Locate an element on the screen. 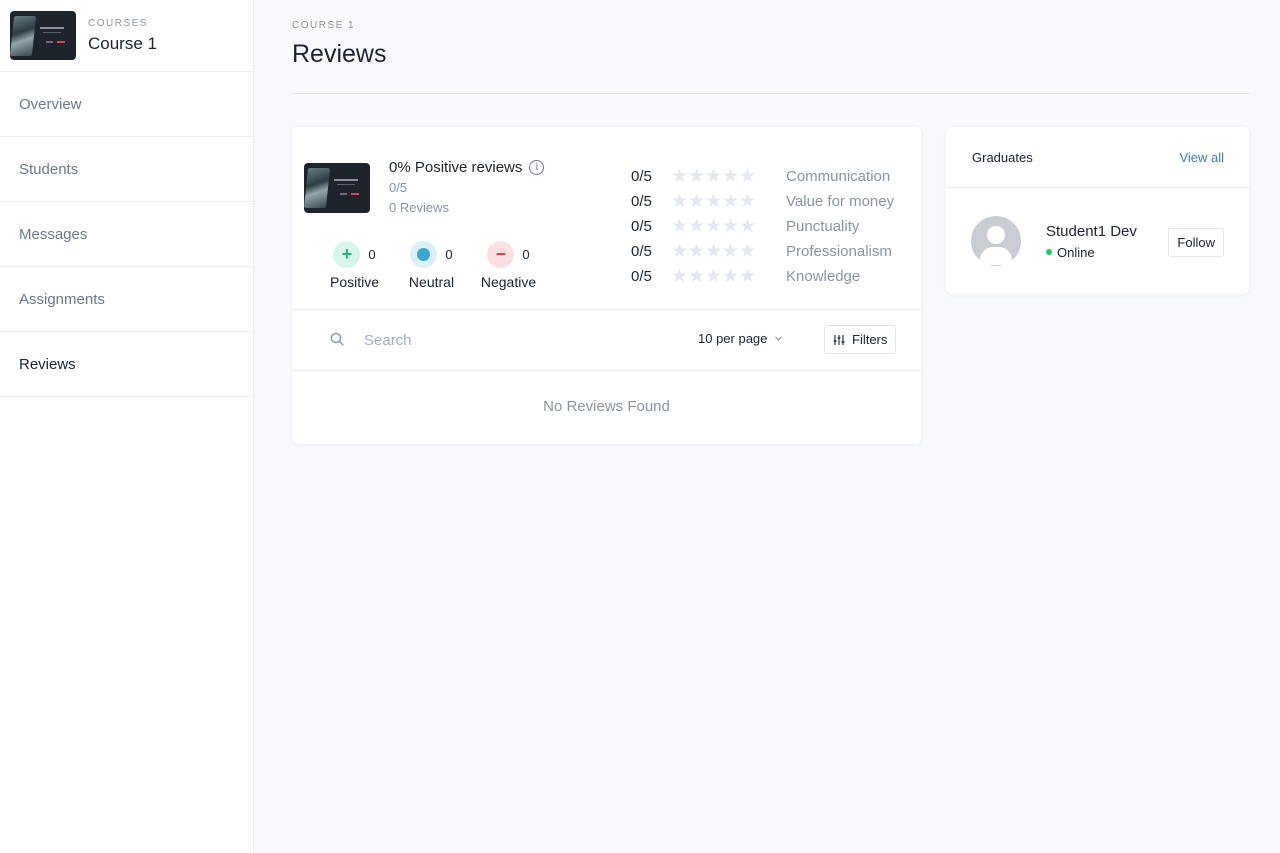 This screenshot has height=853, width=1280. rating-row-communication: 0/5 ★ ★ ★ ★ ★ Communication is located at coordinates (762, 176).